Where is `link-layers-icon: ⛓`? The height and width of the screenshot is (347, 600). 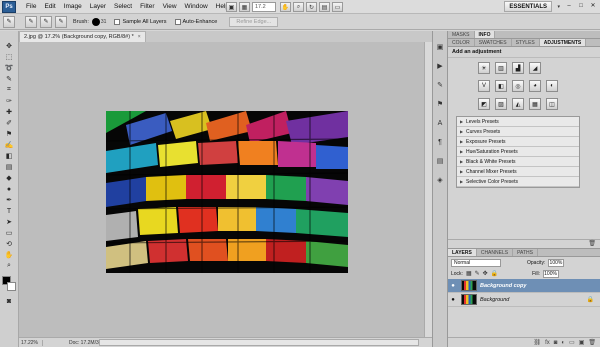
link-layers-icon: ⛓ is located at coordinates (537, 342).